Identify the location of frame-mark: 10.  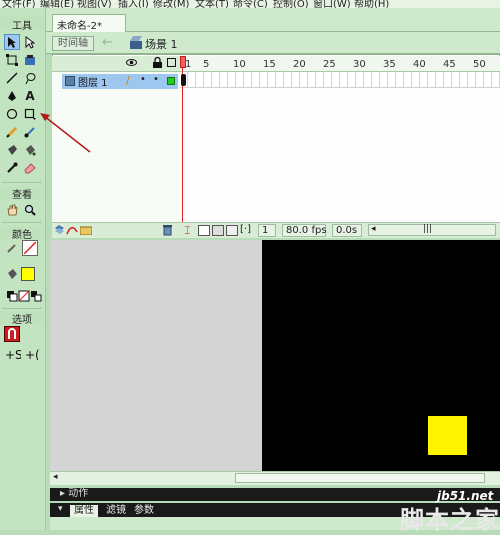
(239, 64).